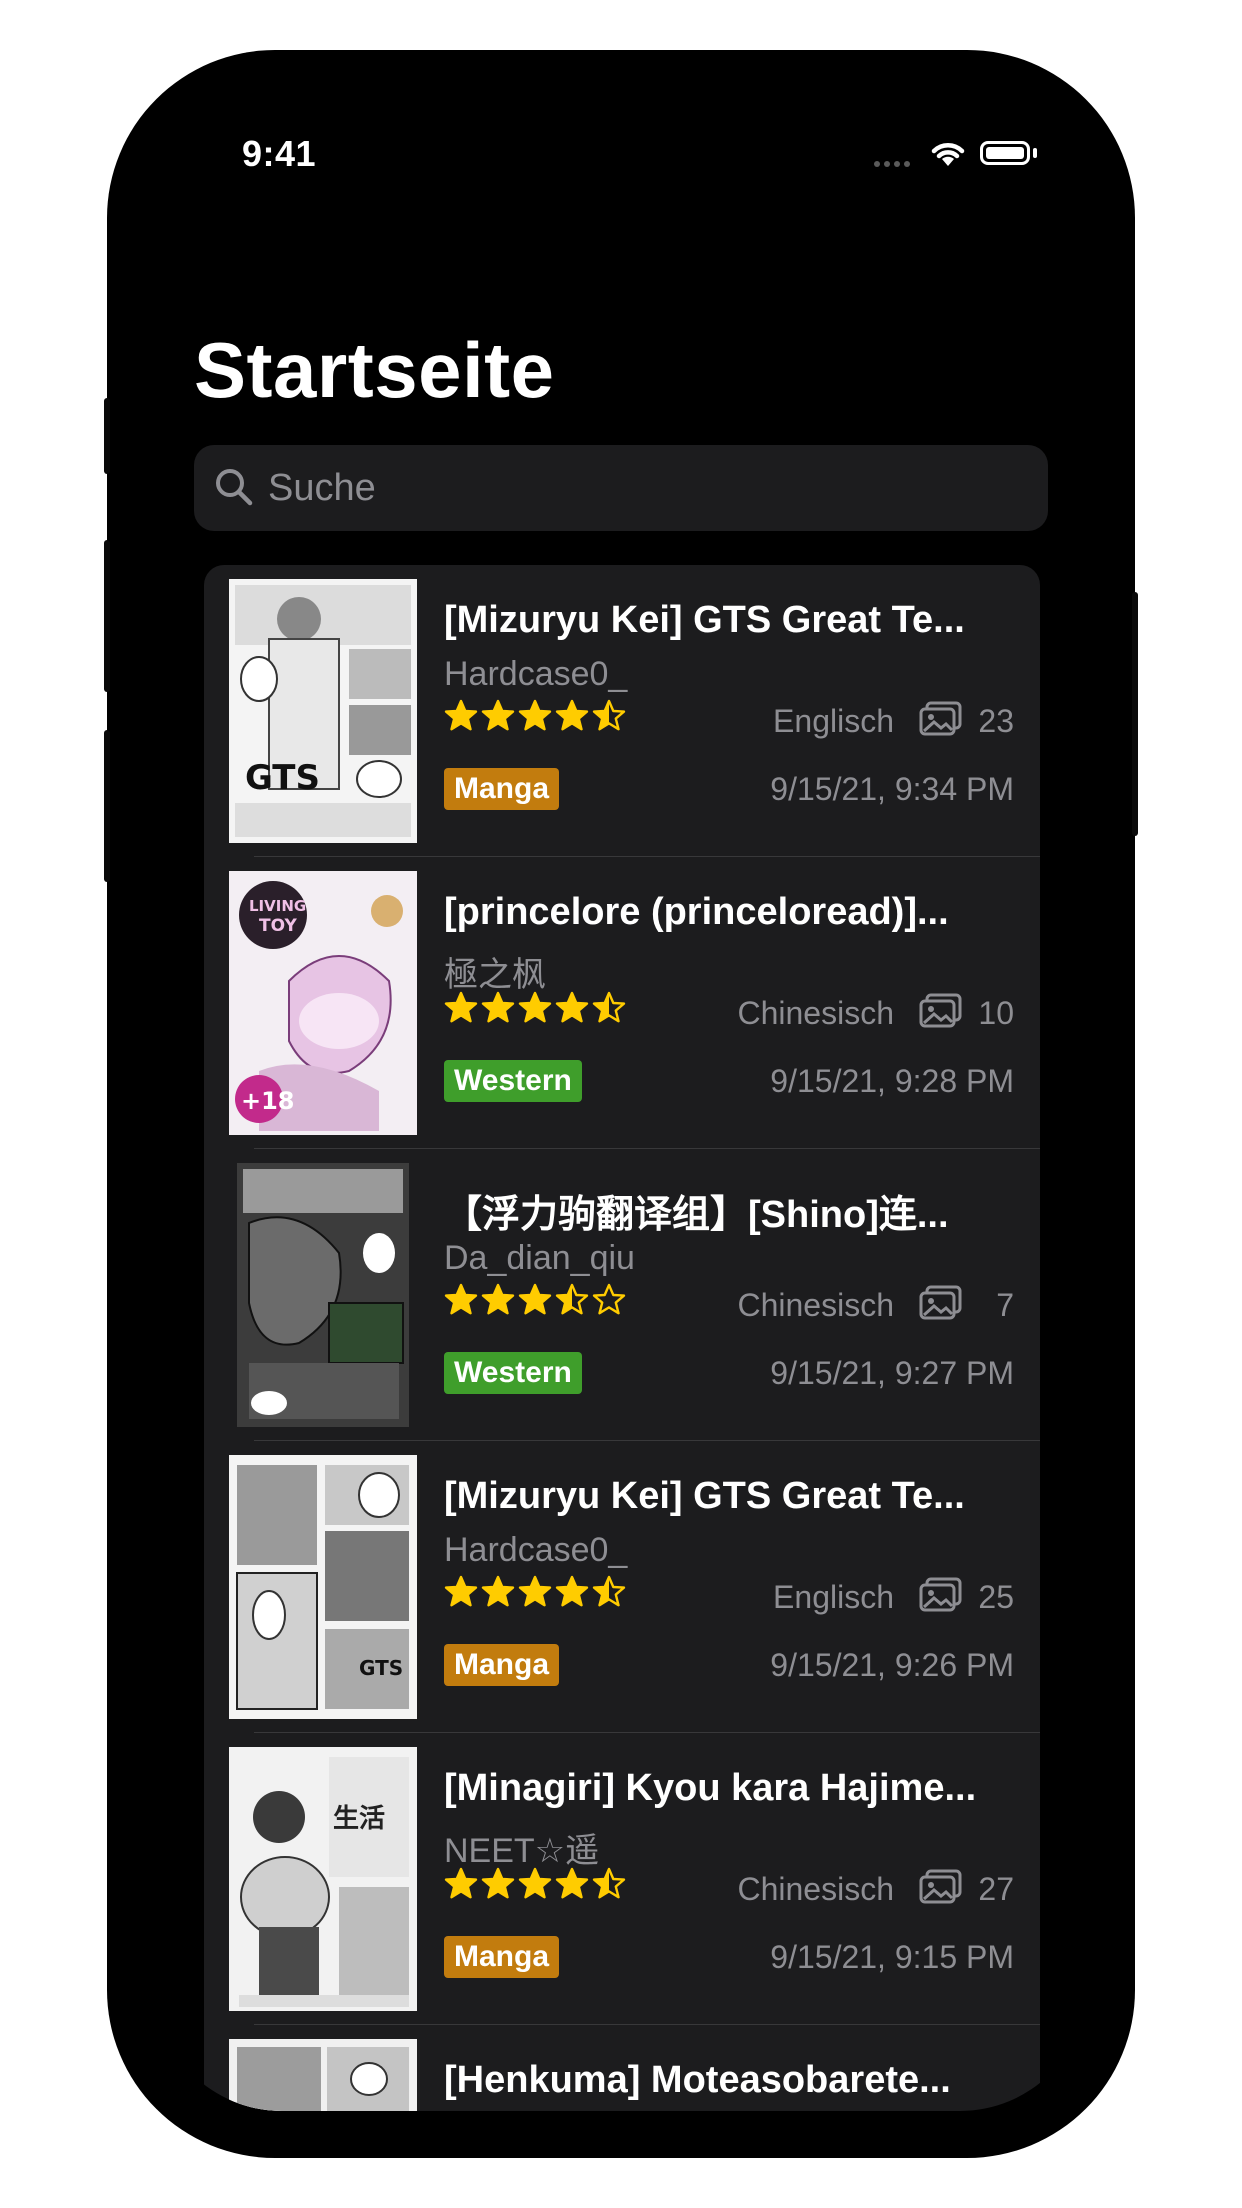 This screenshot has width=1242, height=2208. I want to click on svg-text: LIVING, so click(277, 906).